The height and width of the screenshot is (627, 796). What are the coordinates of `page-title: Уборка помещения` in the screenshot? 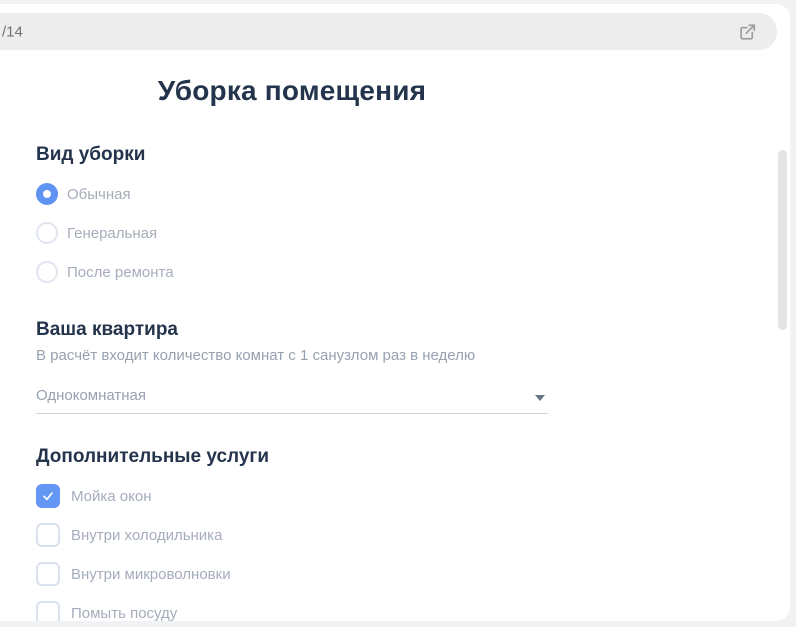 It's located at (292, 90).